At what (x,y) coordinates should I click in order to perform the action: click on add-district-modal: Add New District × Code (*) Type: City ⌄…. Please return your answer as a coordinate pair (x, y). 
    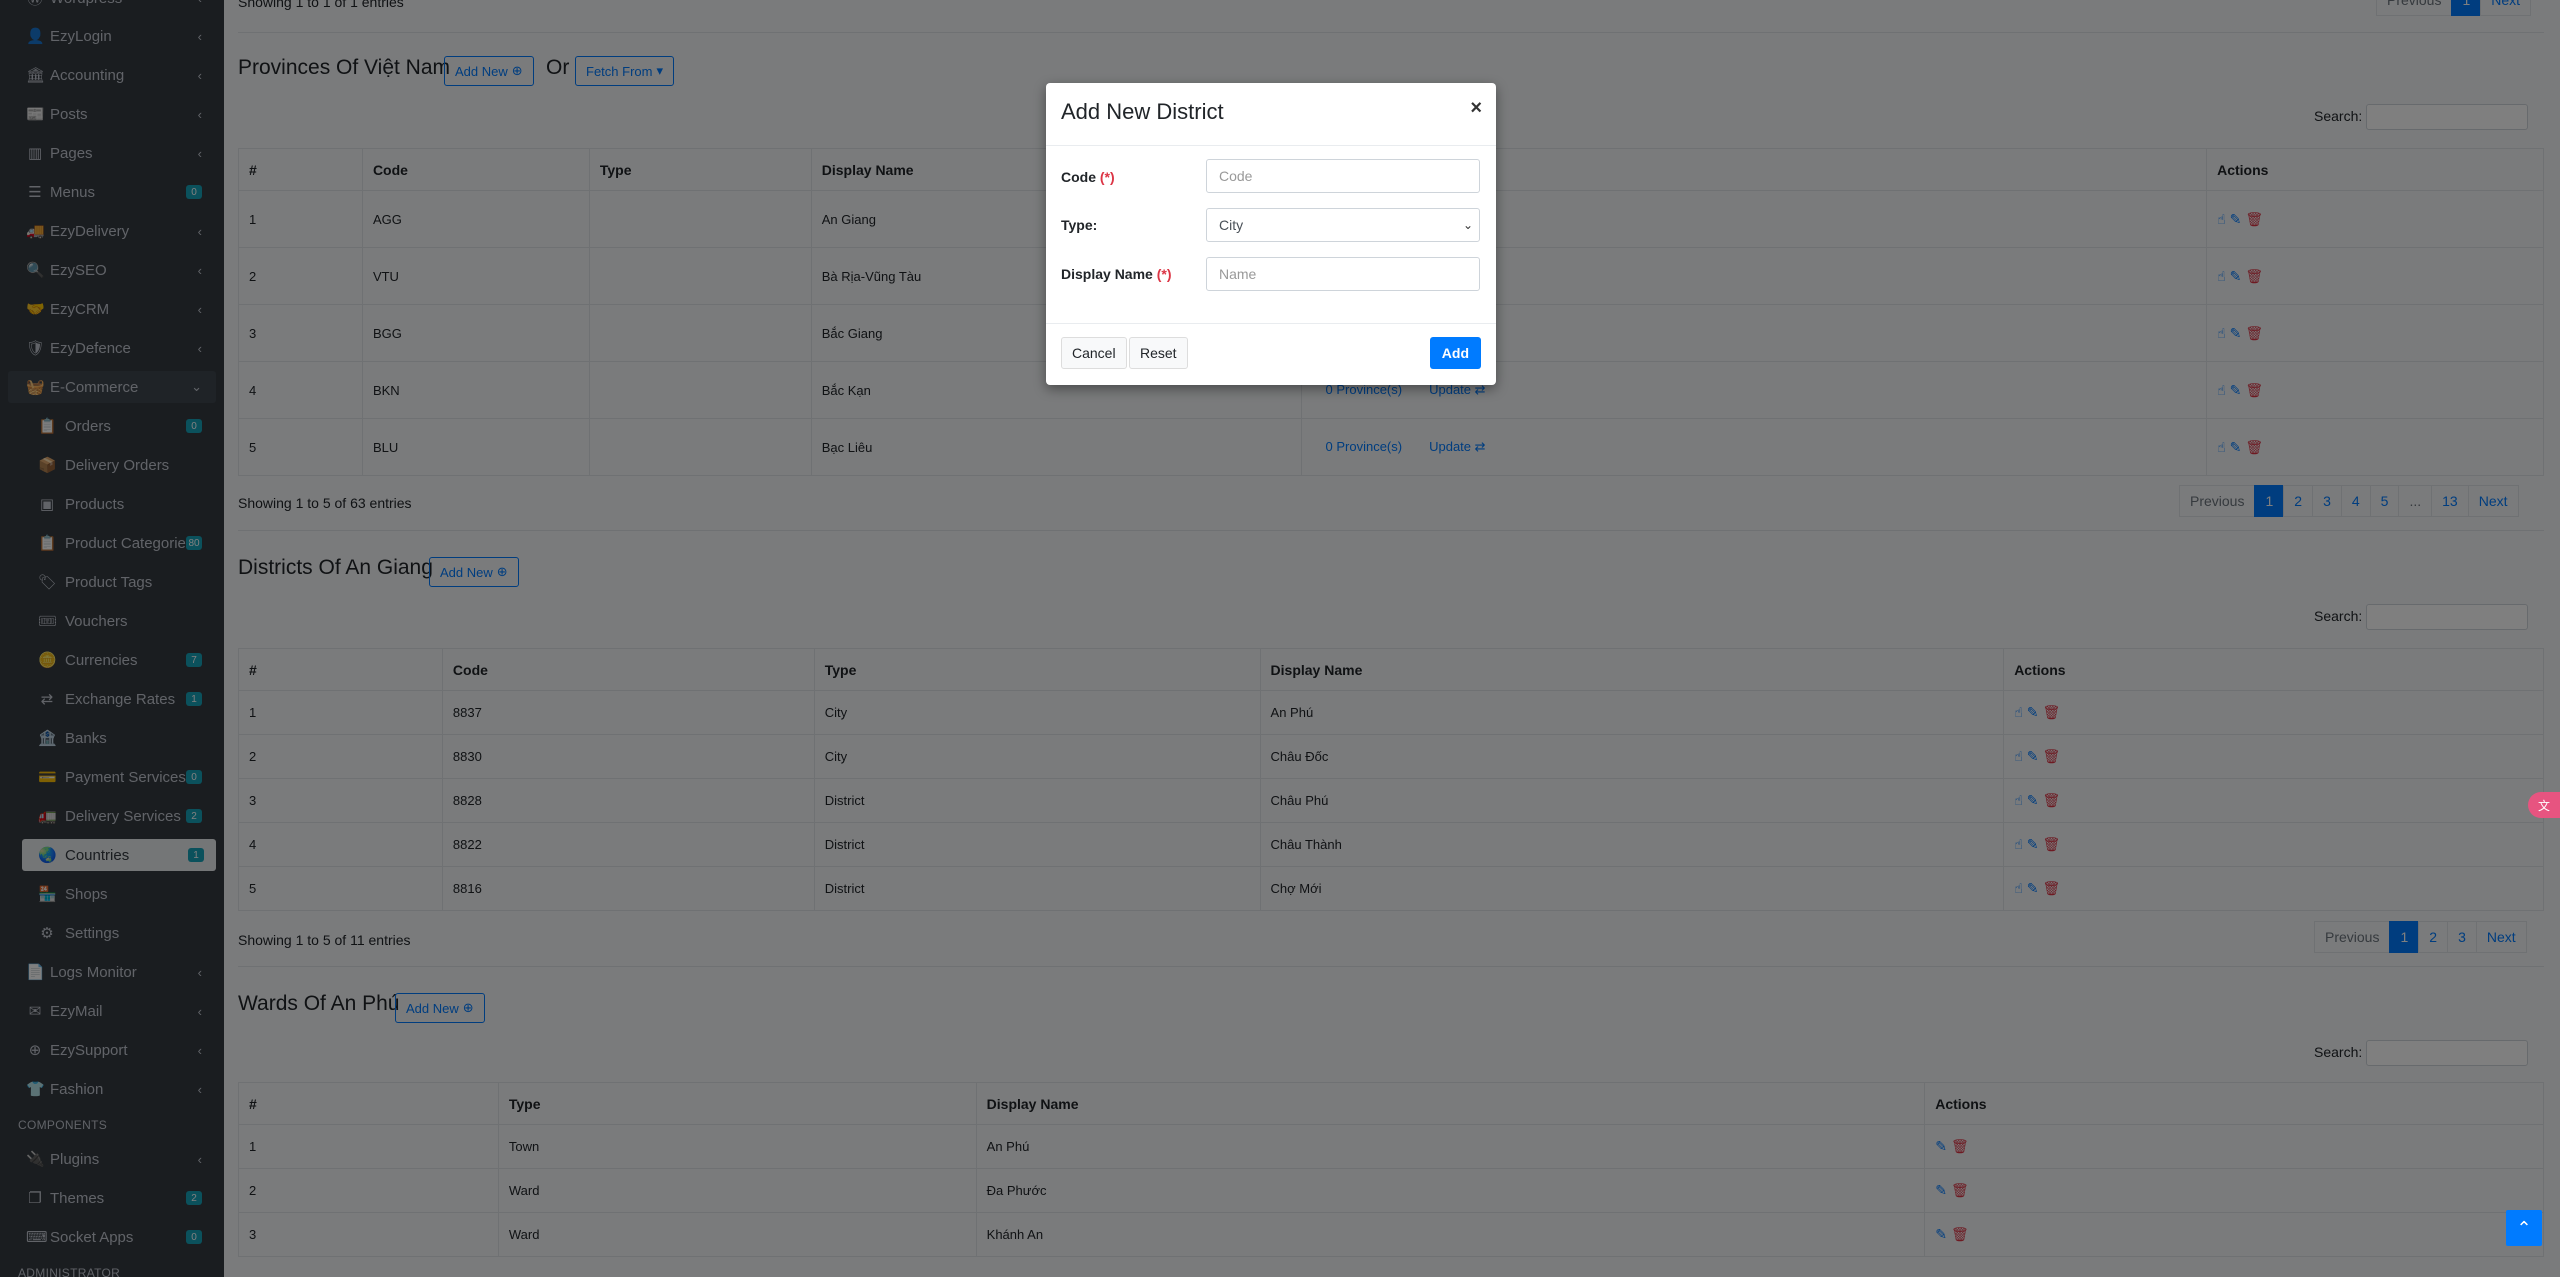
    Looking at the image, I should click on (1271, 234).